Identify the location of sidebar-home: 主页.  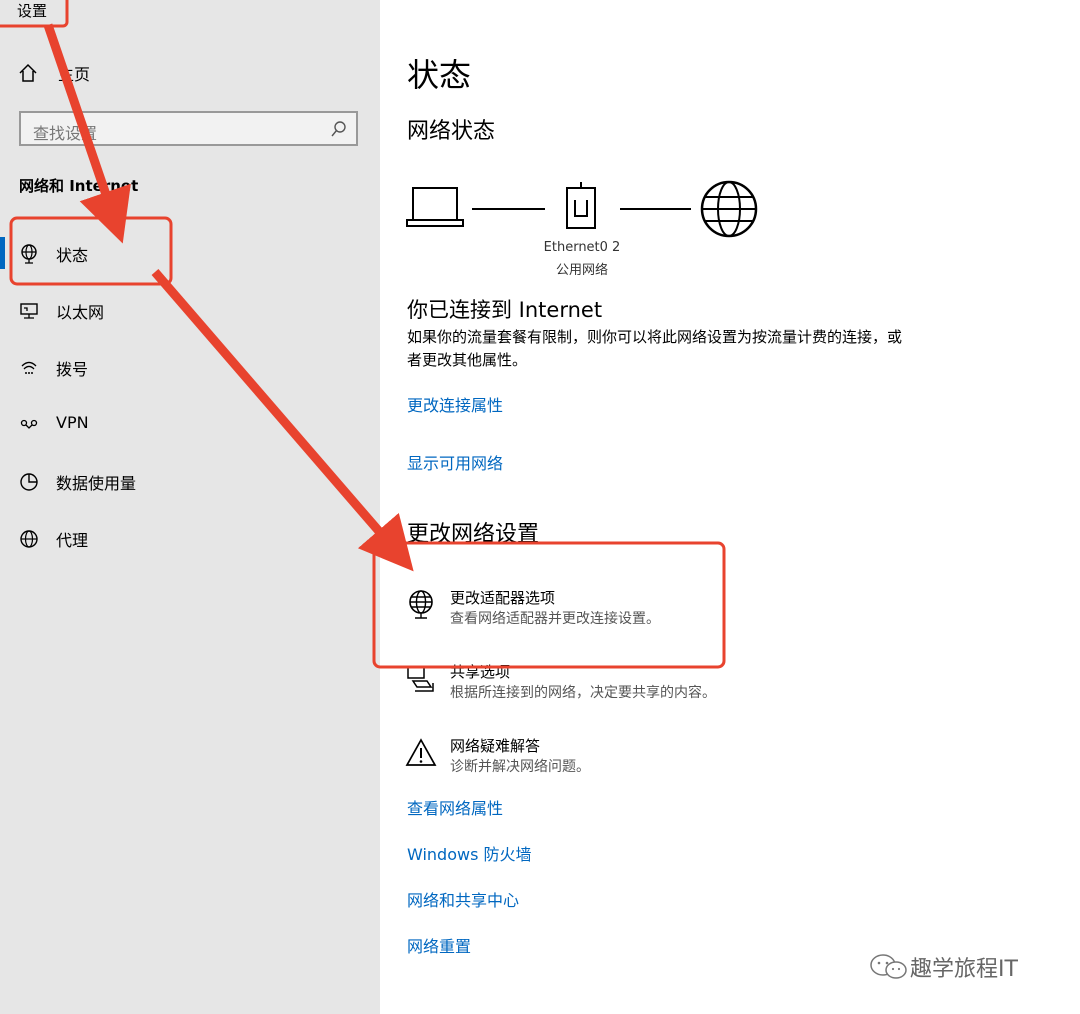
(54, 73).